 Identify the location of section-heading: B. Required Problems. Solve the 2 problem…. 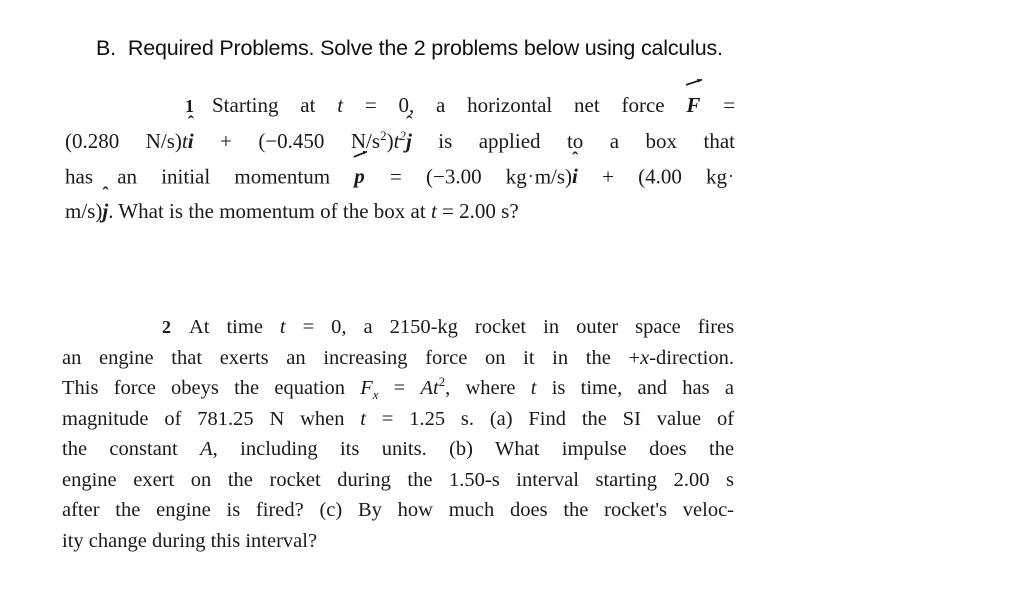
(409, 48).